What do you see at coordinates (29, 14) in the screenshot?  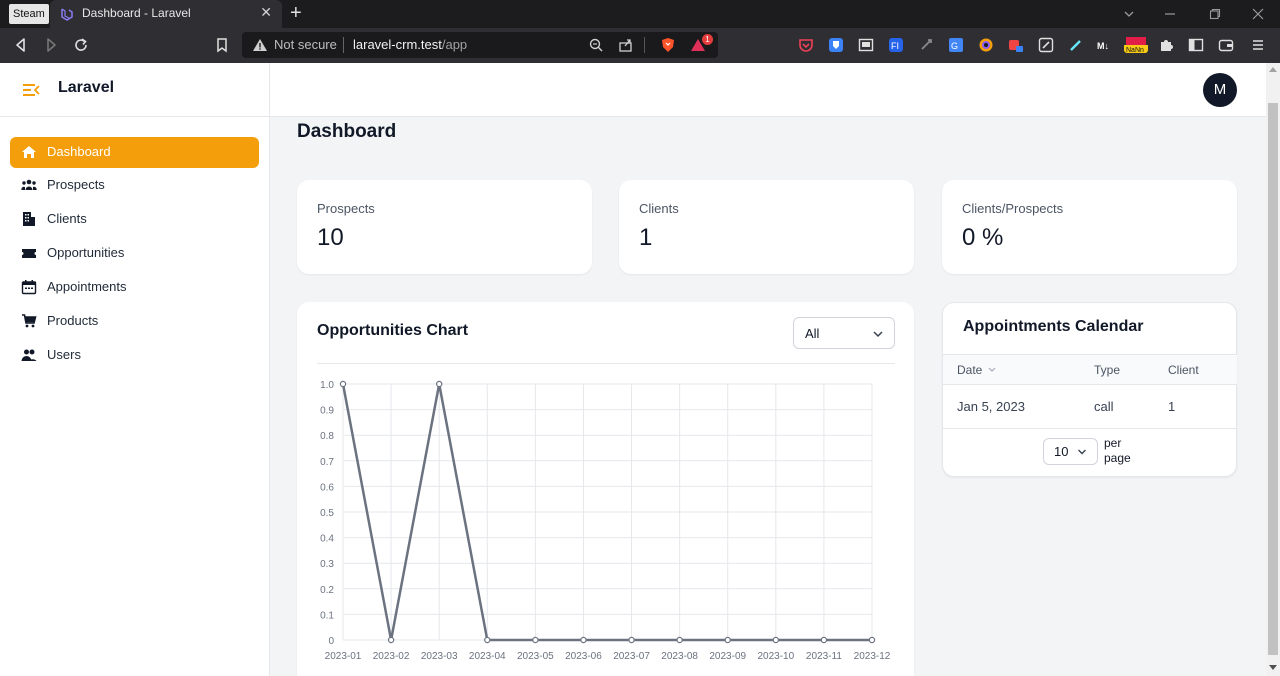 I see `steam-button: Steam` at bounding box center [29, 14].